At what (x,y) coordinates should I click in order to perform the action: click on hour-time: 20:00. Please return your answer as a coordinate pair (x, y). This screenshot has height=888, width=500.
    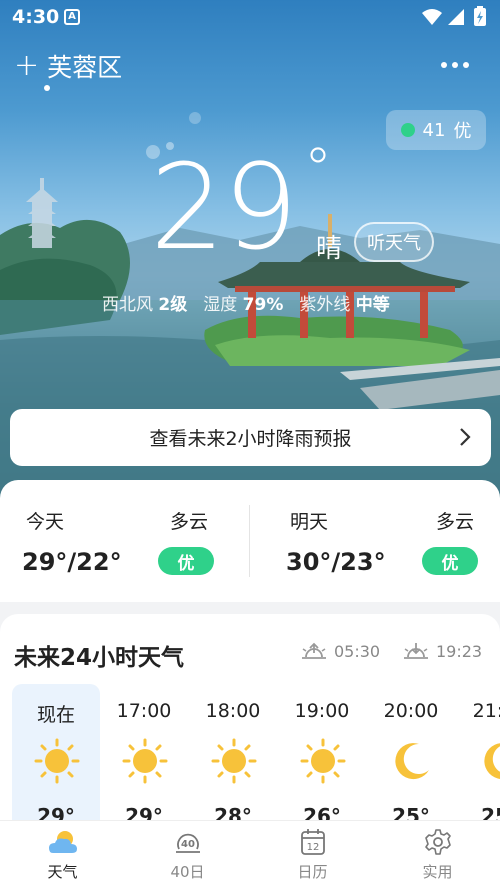
    Looking at the image, I should click on (411, 711).